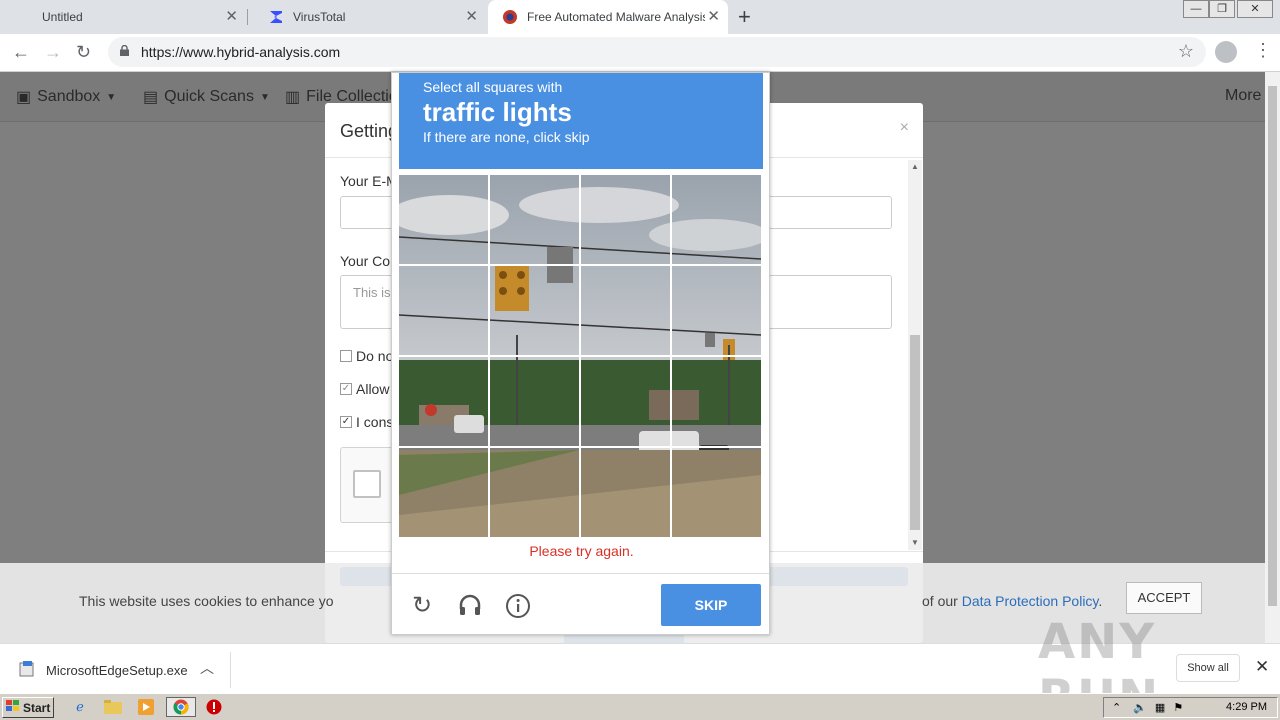 This screenshot has width=1280, height=720. I want to click on url-text: https://www.hybrid-analysis.com, so click(241, 52).